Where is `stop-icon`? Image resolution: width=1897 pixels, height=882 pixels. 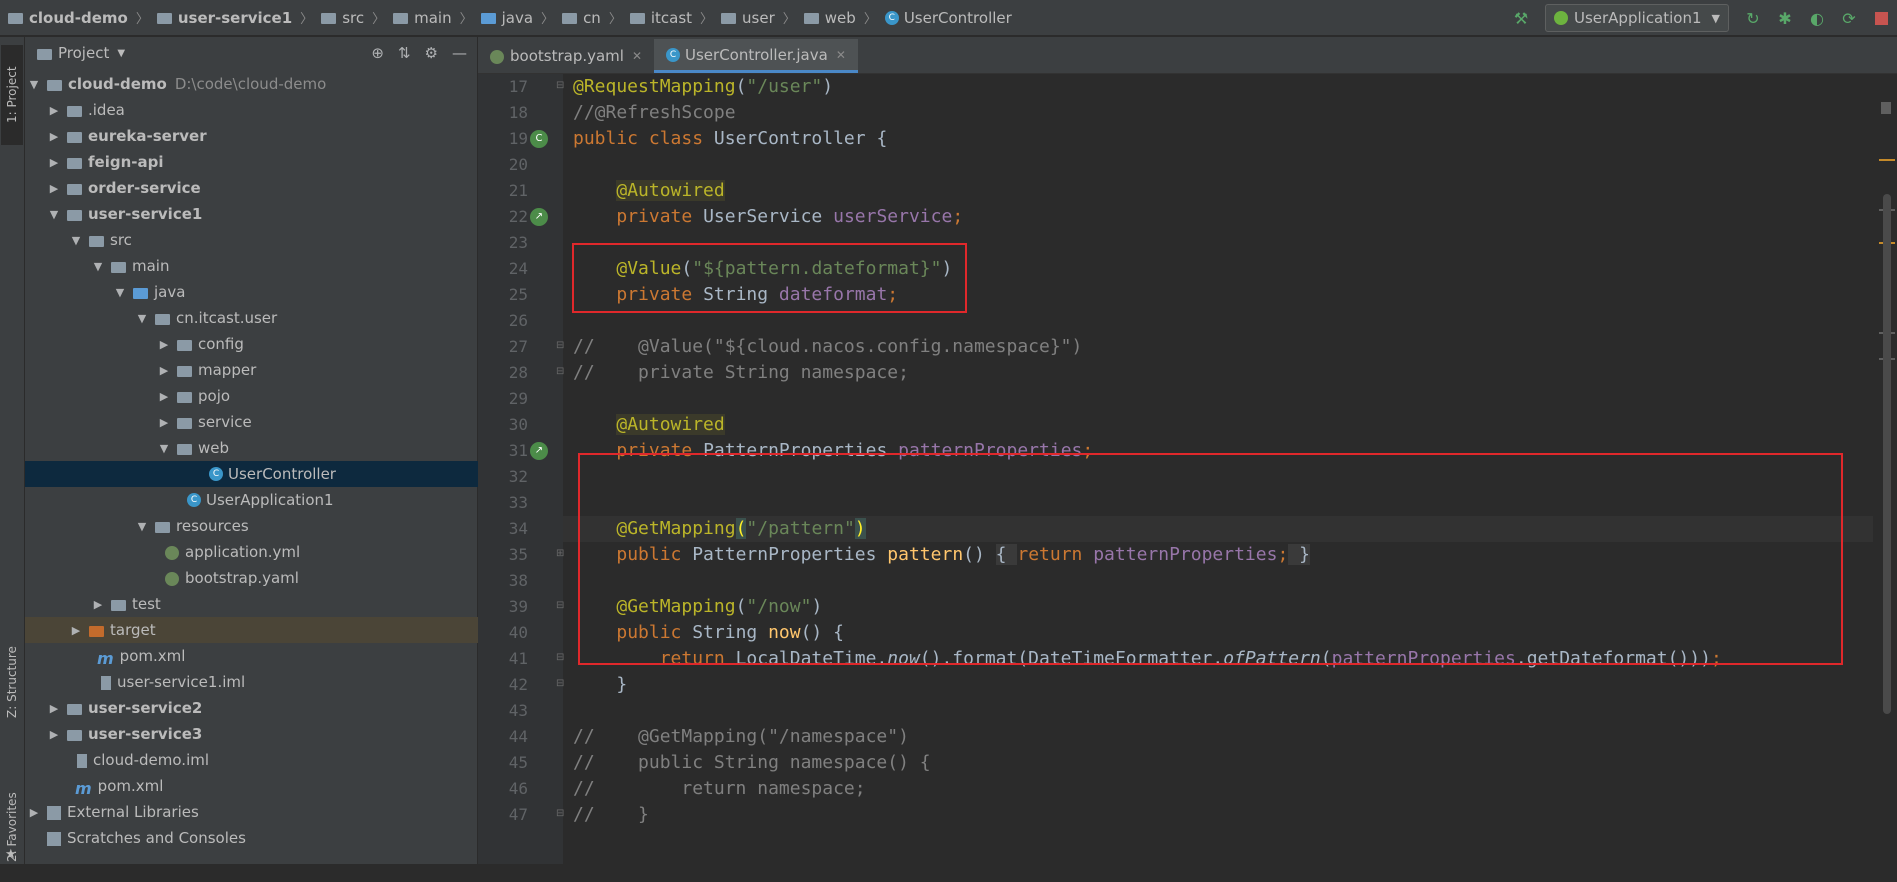
stop-icon is located at coordinates (1881, 18).